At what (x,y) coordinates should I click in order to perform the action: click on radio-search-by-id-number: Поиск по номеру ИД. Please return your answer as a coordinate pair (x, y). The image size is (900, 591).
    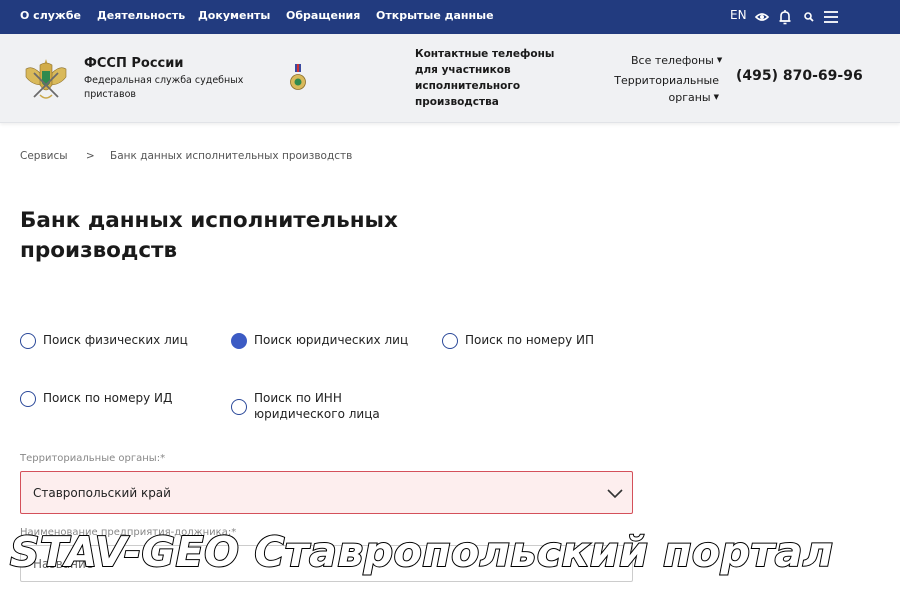
    Looking at the image, I should click on (96, 398).